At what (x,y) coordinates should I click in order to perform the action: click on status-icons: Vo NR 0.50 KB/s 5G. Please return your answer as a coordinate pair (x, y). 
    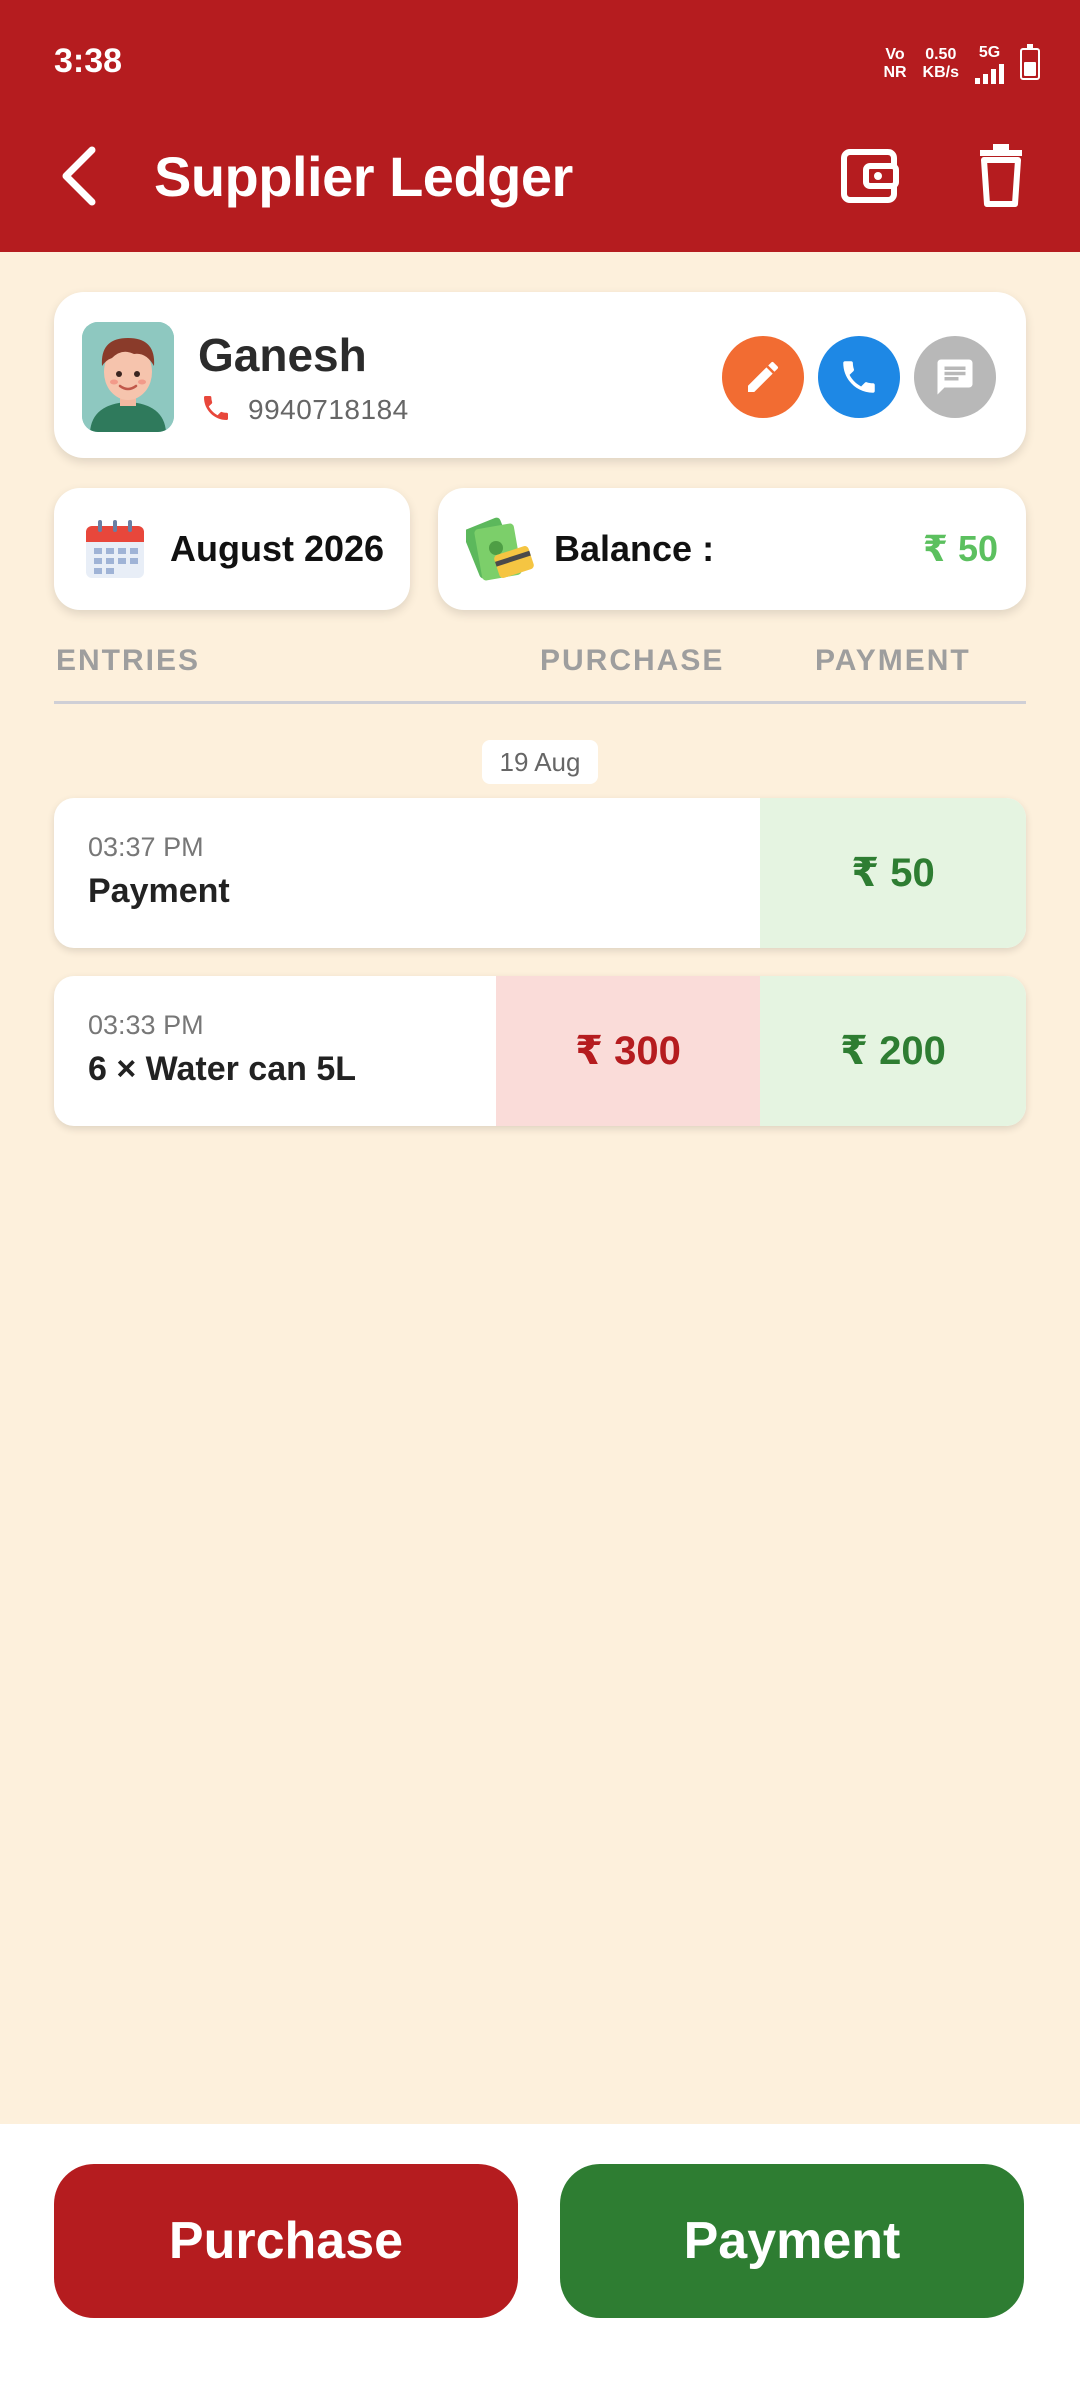
    Looking at the image, I should click on (961, 64).